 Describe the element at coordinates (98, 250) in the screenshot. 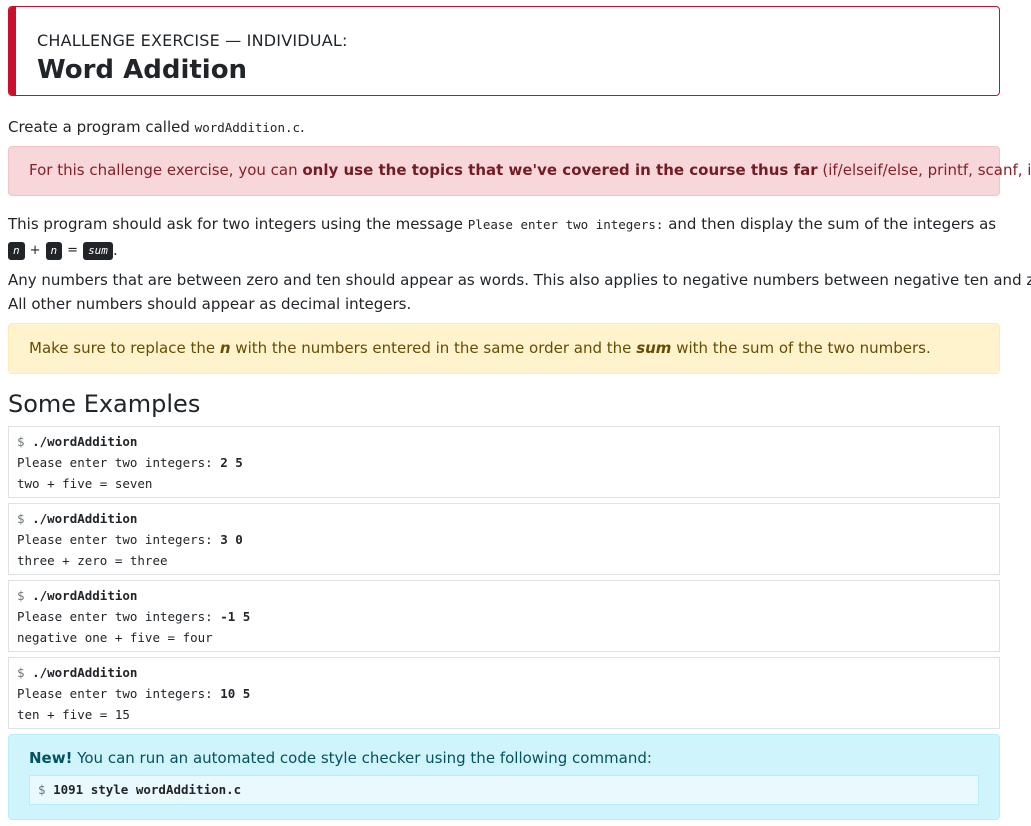

I see `kbd-sum: sum` at that location.